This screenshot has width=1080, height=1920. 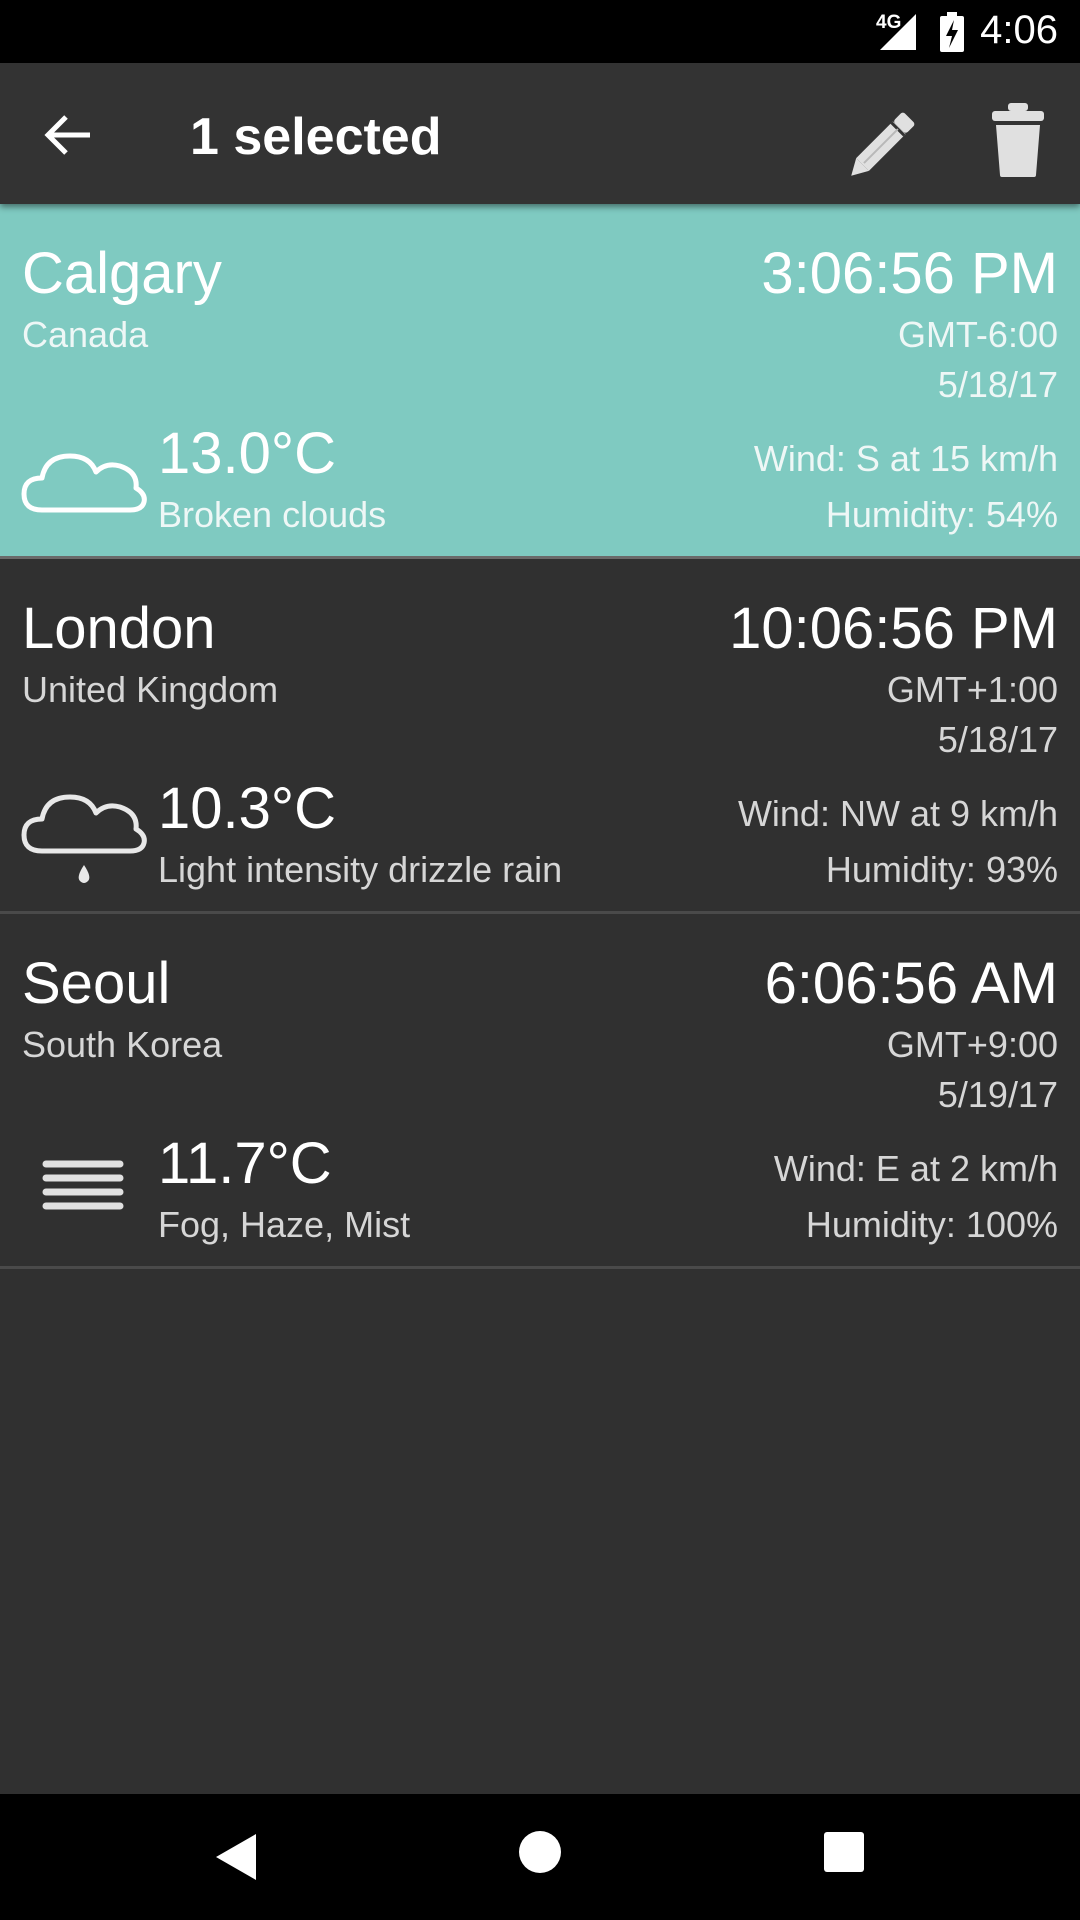 I want to click on city-humidity: Humidity: 100%, so click(x=931, y=1224).